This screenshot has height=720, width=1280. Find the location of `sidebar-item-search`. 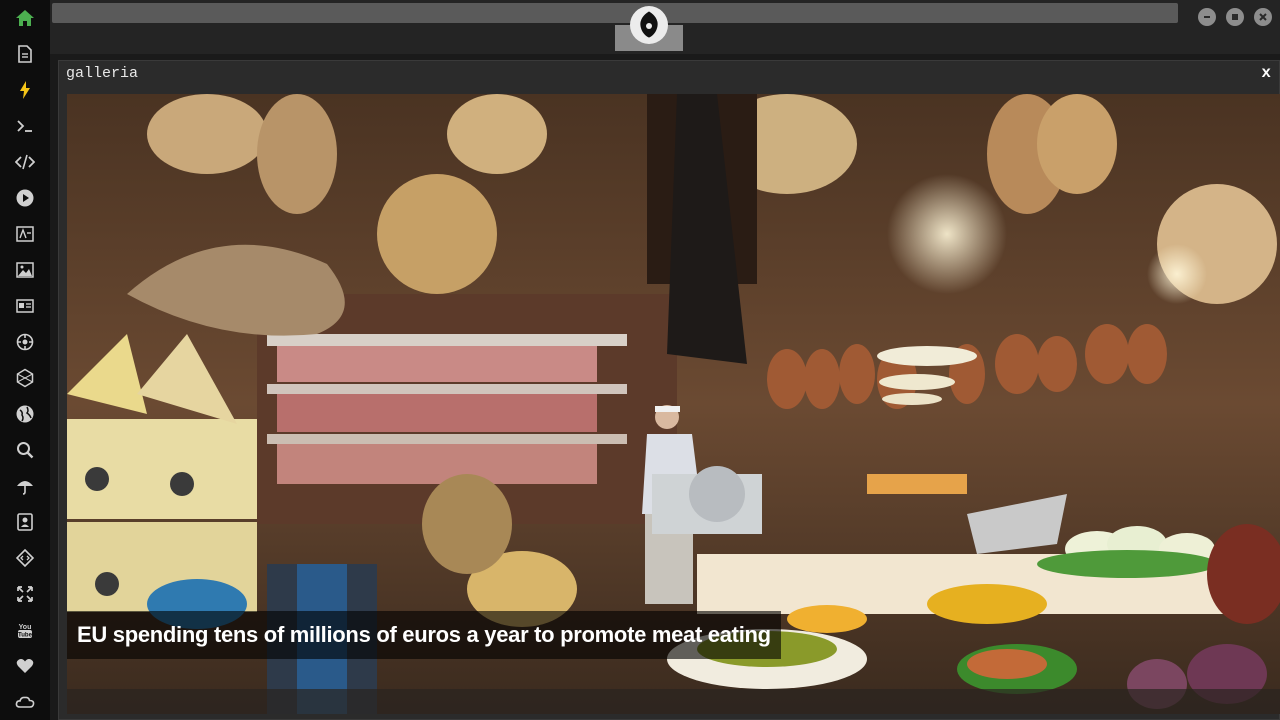

sidebar-item-search is located at coordinates (25, 450).